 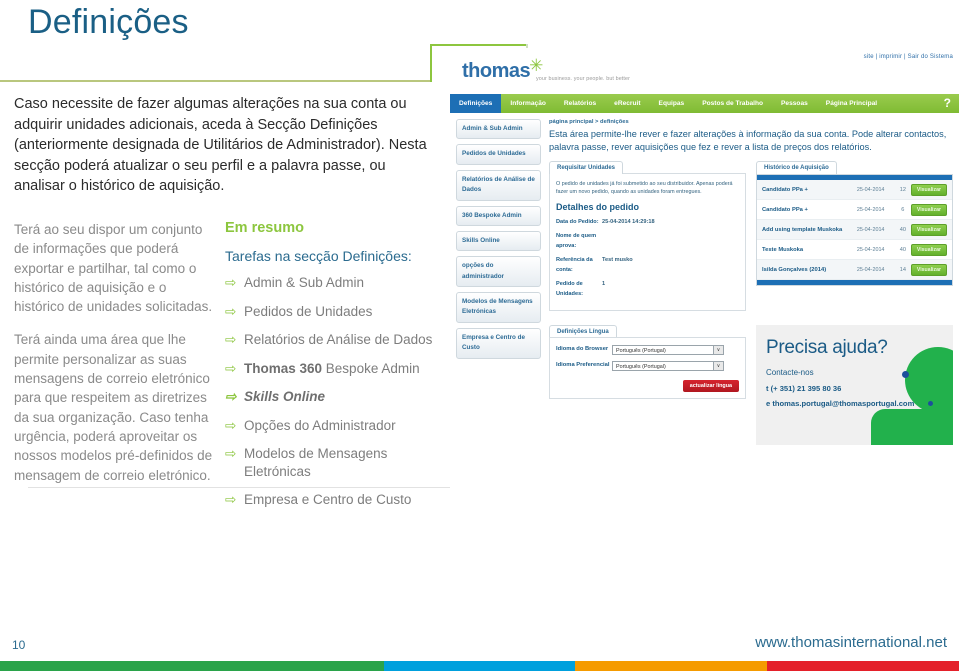 I want to click on sidebar-item-op-es-do-administrador: opções do administrador, so click(x=498, y=271).